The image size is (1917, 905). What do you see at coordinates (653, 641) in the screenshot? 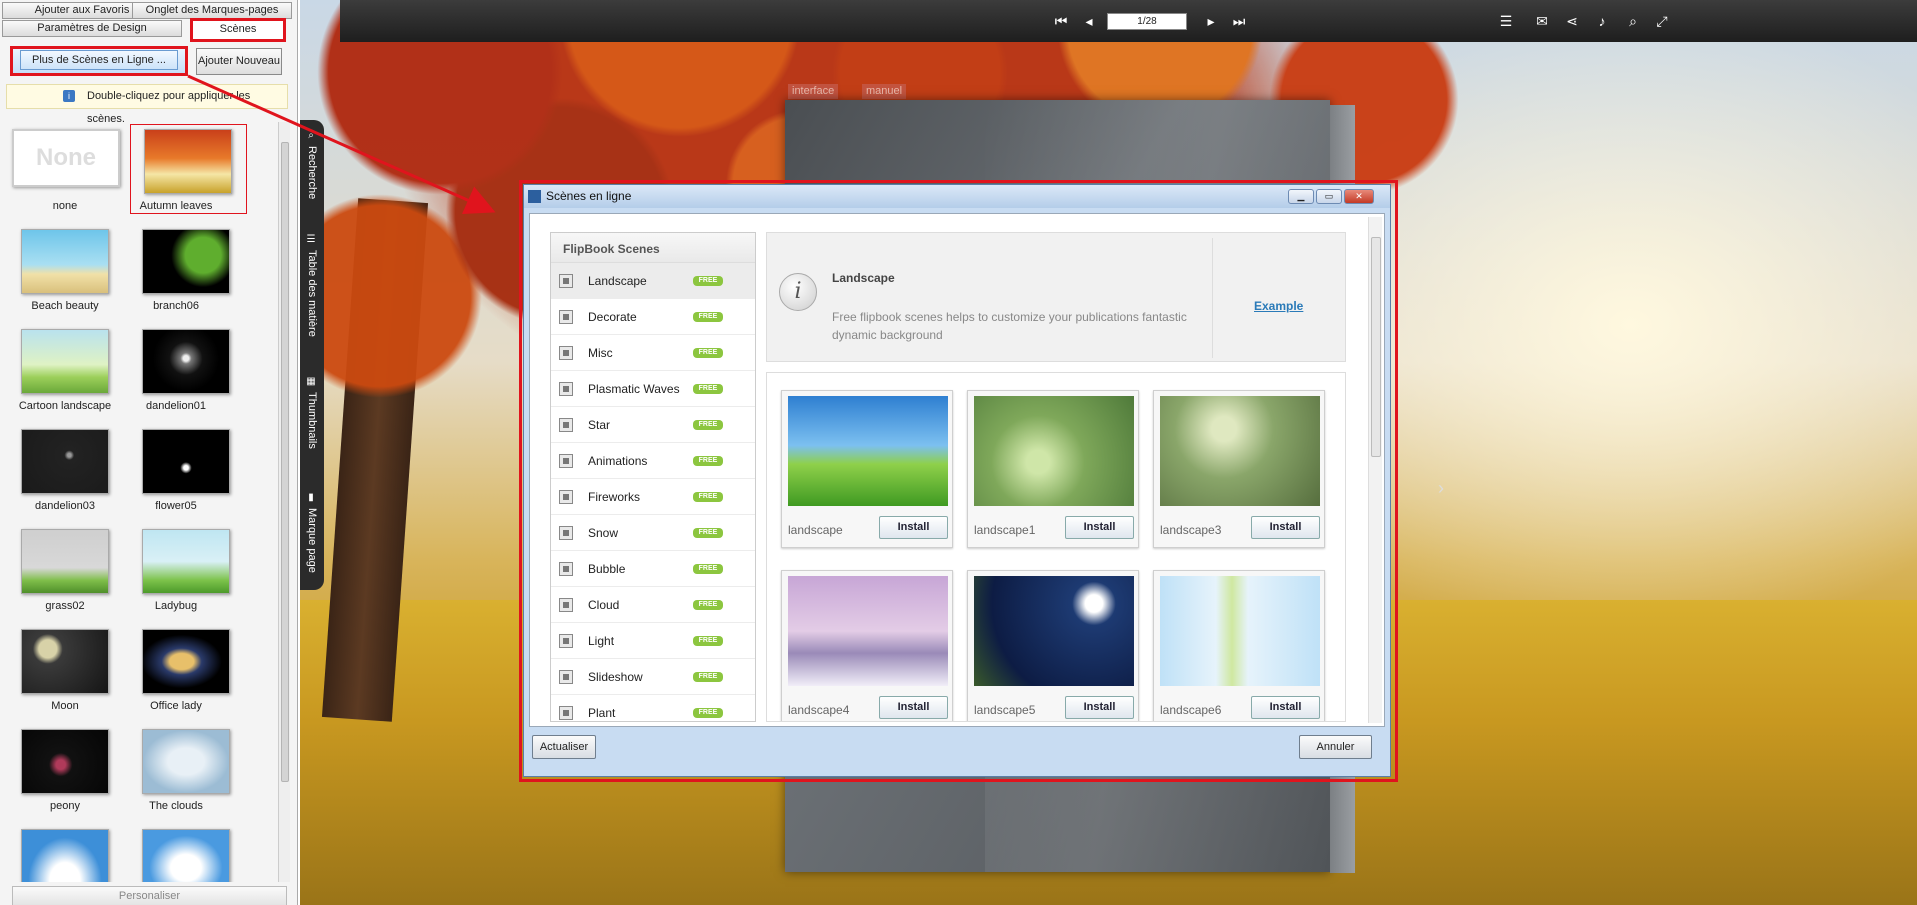
I see `category-light: Light FREE` at bounding box center [653, 641].